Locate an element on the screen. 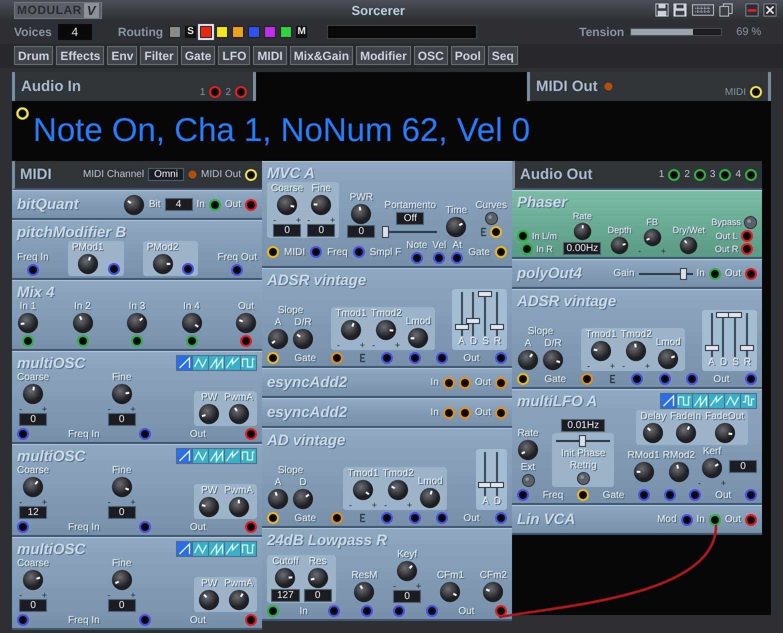 Image resolution: width=783 pixels, height=633 pixels. category-button: OSC is located at coordinates (431, 55).